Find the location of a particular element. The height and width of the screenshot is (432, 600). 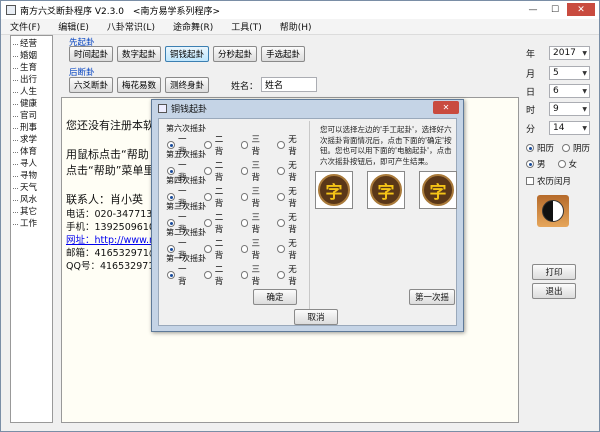

name-label: 姓名： is located at coordinates (245, 87).